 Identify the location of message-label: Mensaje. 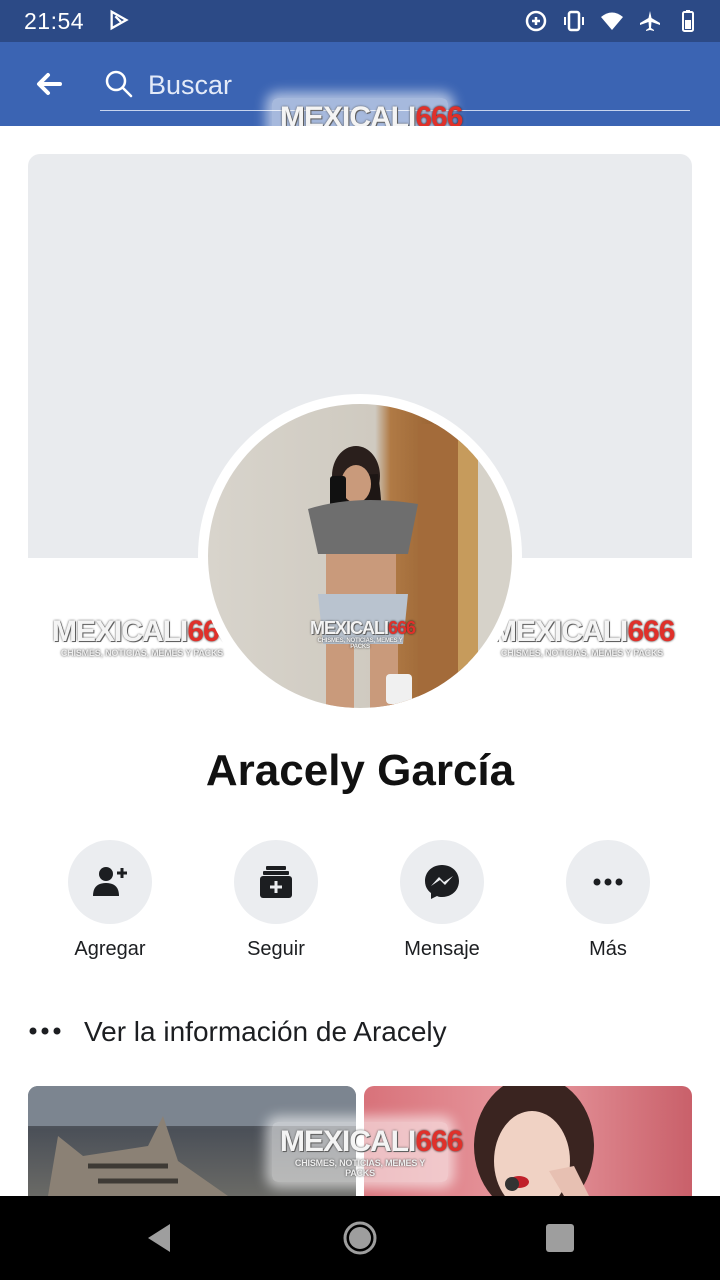
(442, 949).